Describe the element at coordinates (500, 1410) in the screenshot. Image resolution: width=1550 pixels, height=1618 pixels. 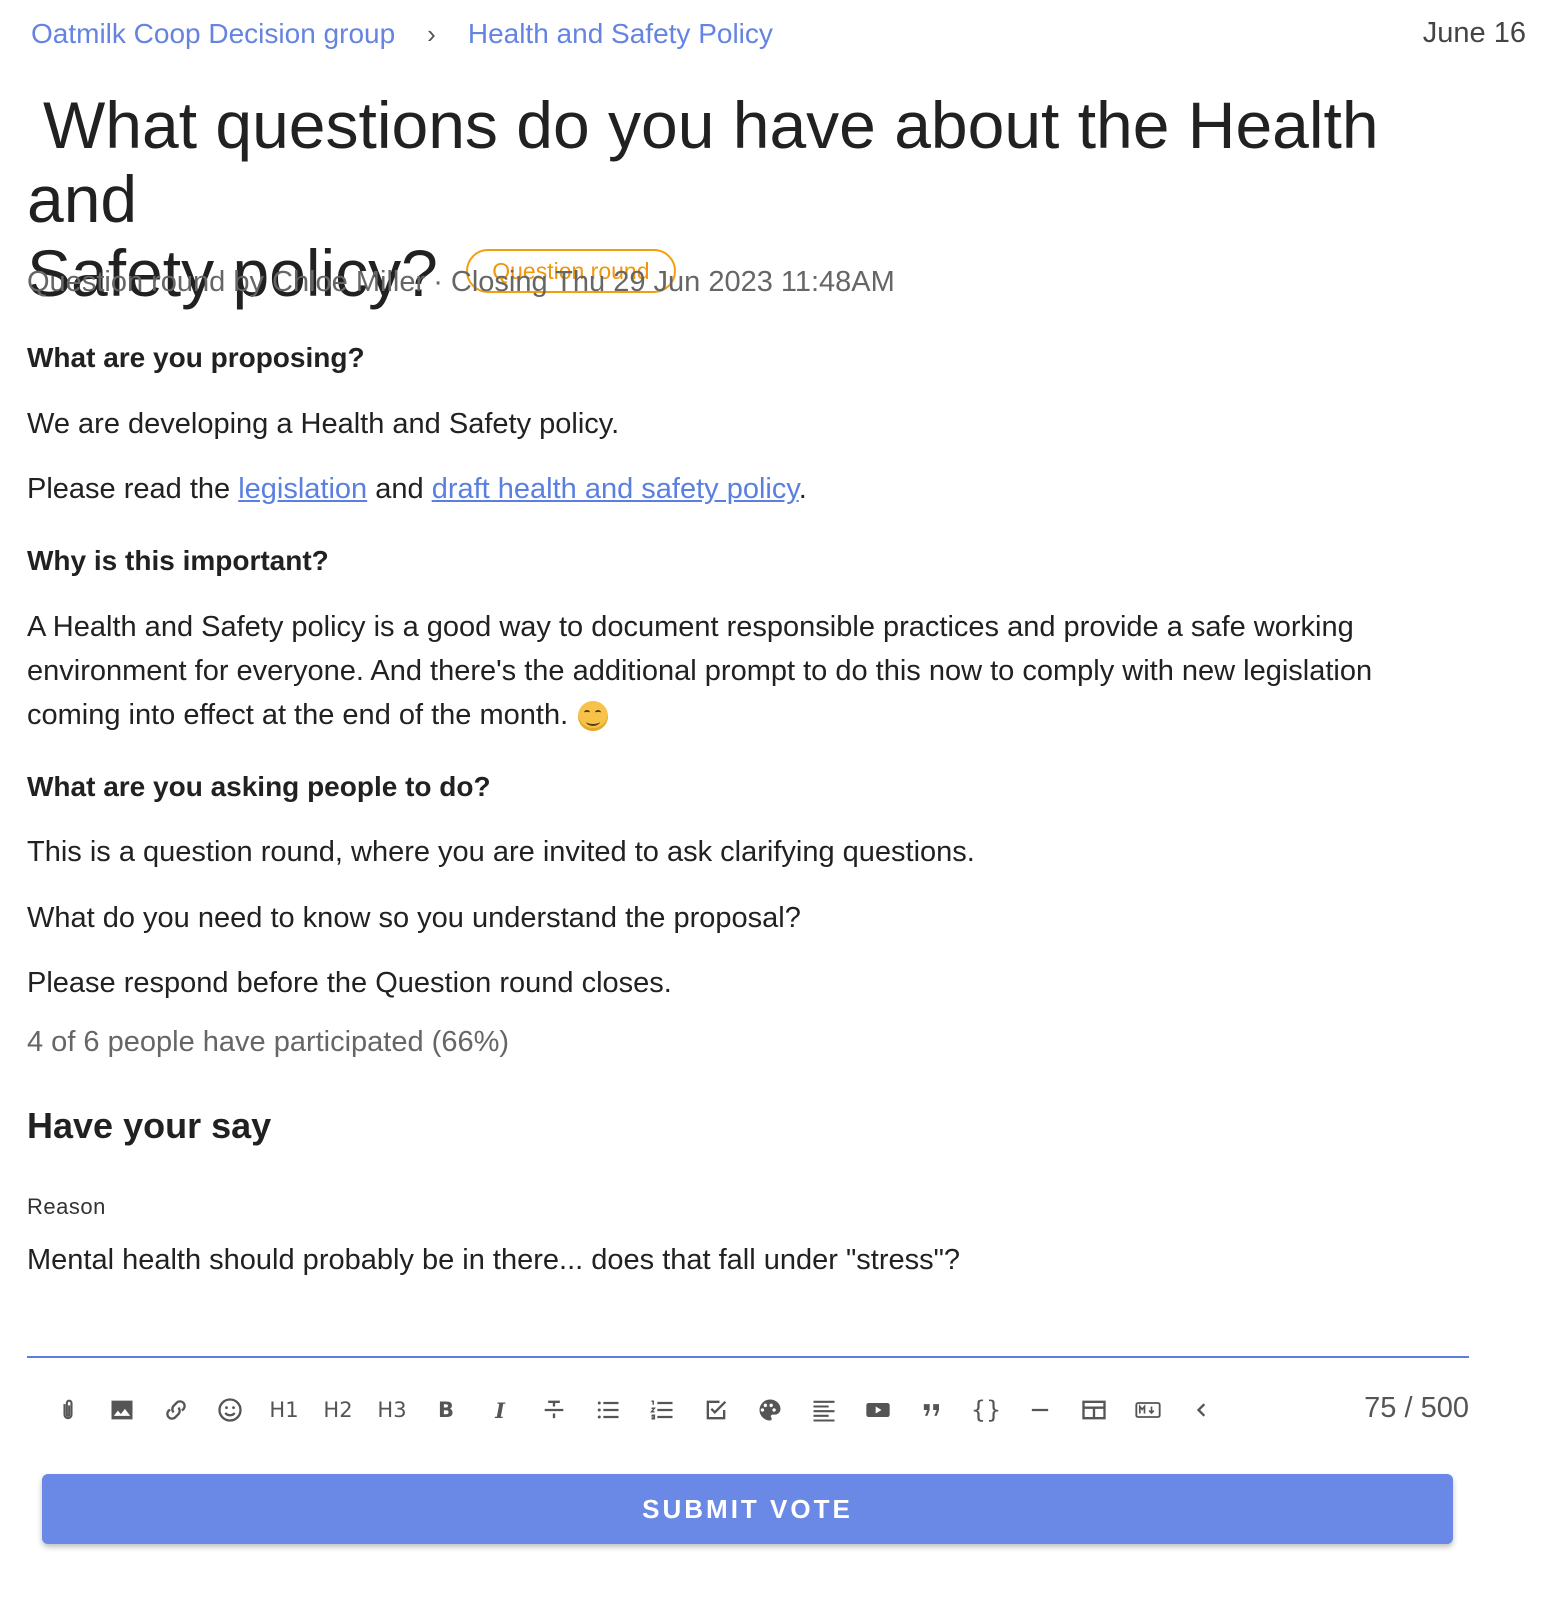
I see `italic-button: I` at that location.